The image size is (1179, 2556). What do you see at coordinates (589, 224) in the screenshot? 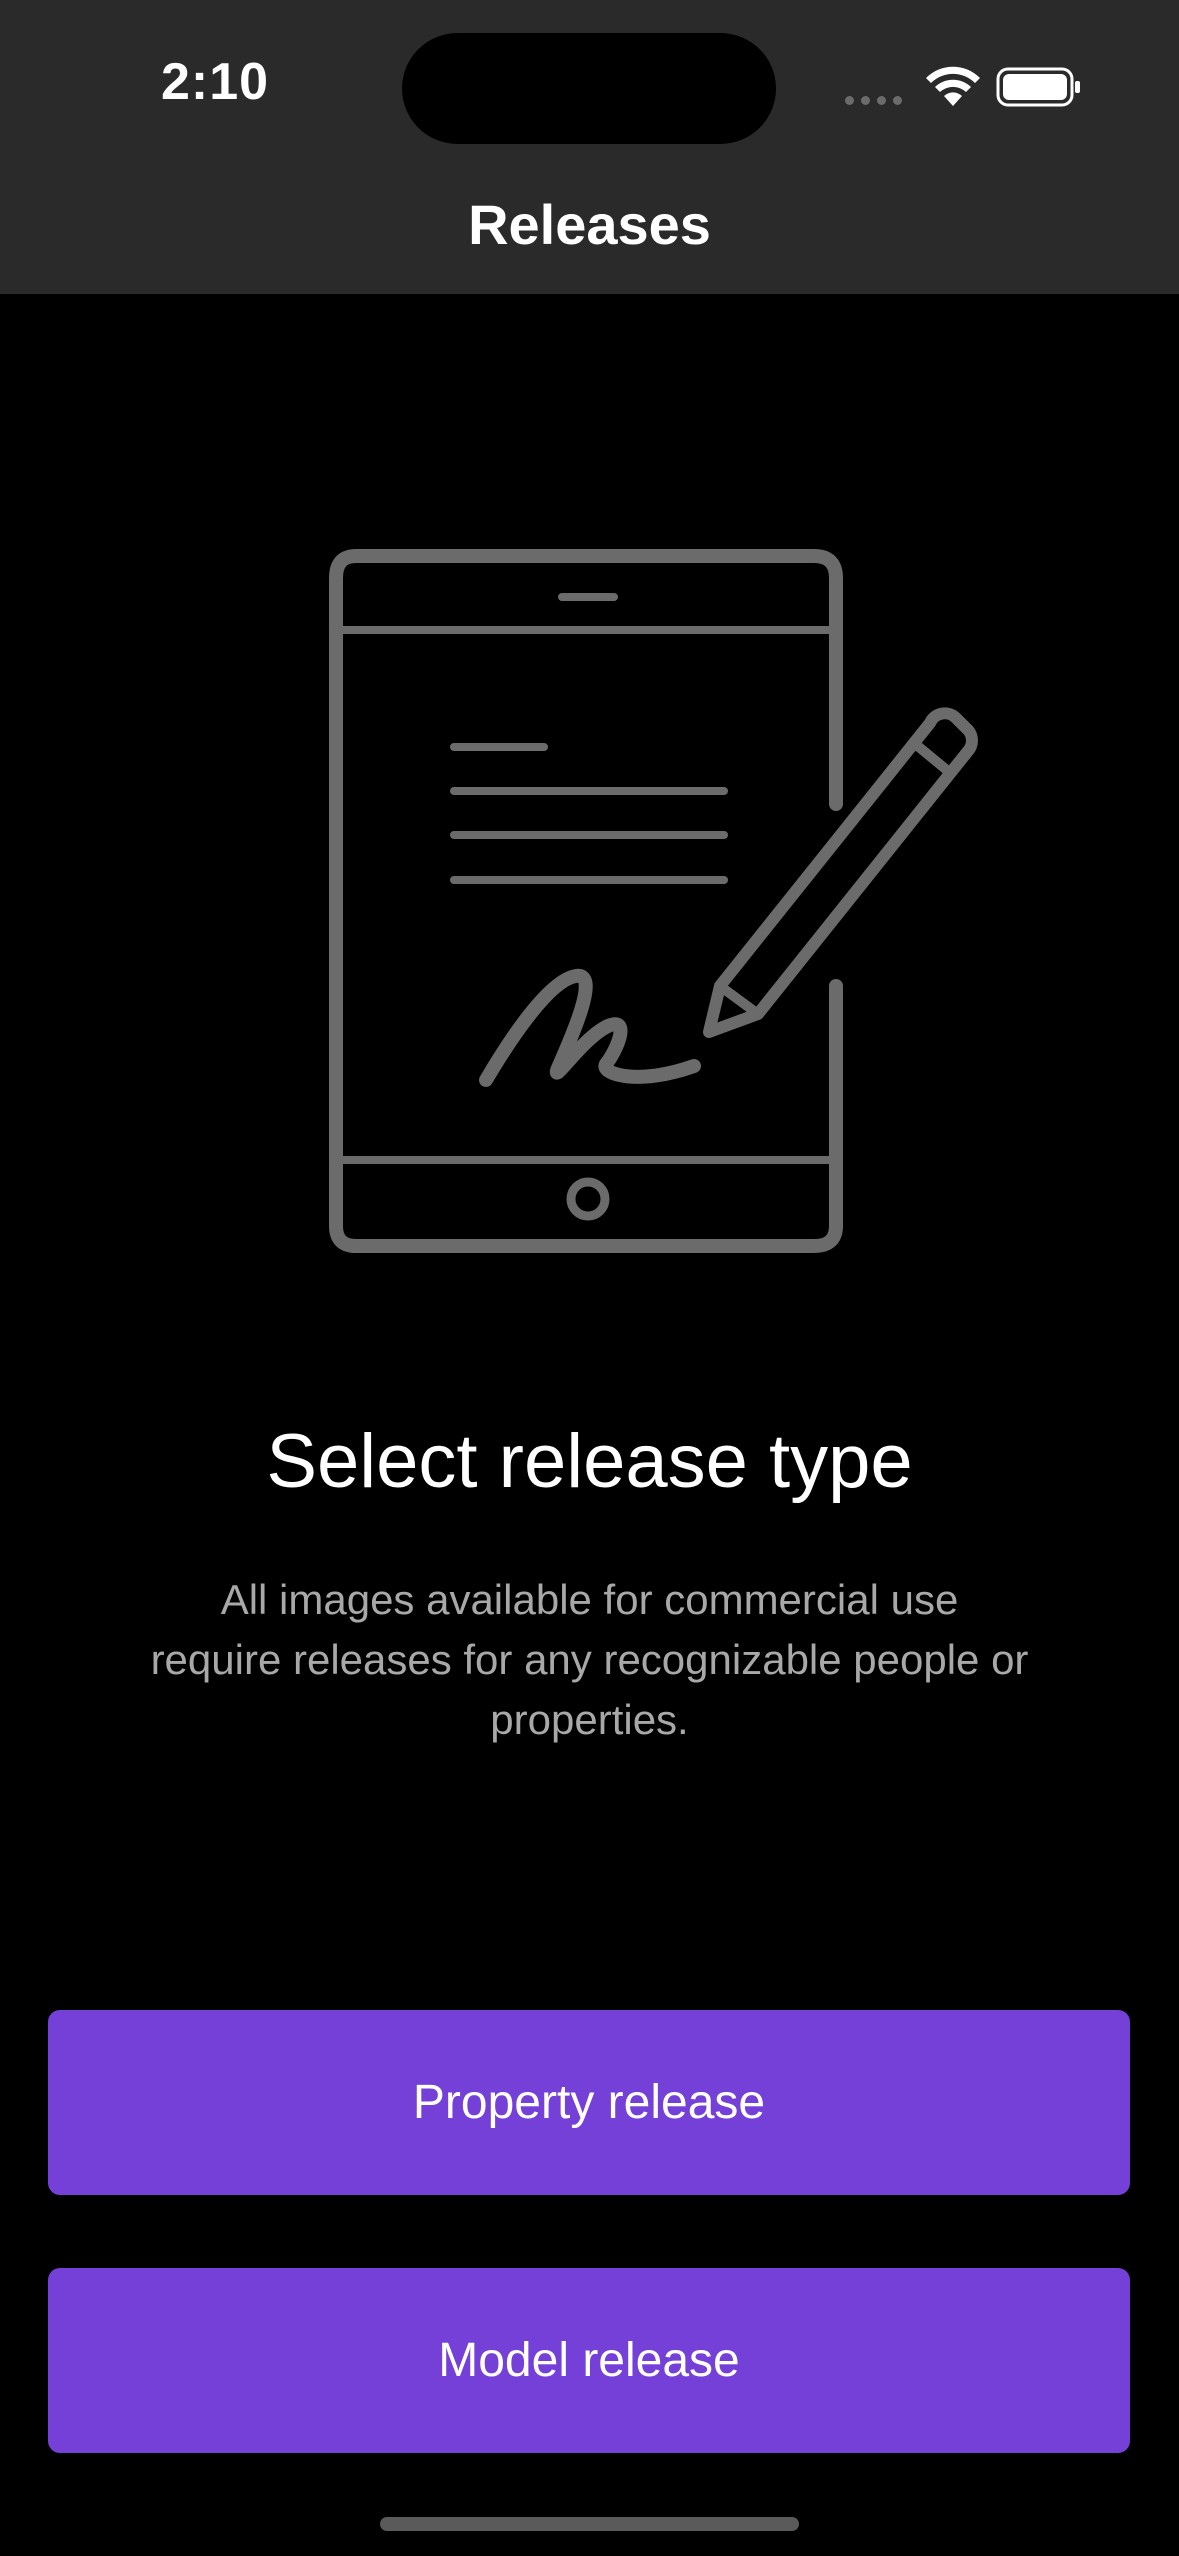
I see `page-title: Releases` at bounding box center [589, 224].